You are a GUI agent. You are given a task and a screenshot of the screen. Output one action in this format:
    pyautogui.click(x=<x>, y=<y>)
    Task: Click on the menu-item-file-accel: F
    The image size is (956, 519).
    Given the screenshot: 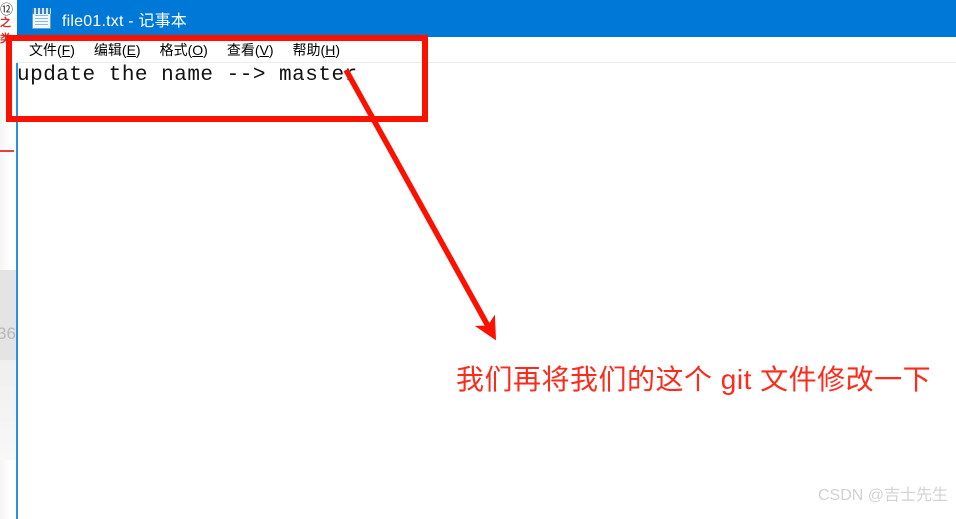 What is the action you would take?
    pyautogui.click(x=66, y=49)
    